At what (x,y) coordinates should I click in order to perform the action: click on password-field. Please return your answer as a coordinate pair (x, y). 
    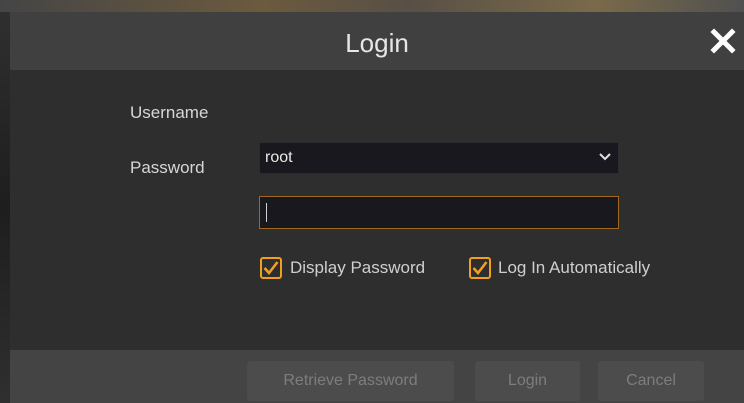
    Looking at the image, I should click on (439, 212).